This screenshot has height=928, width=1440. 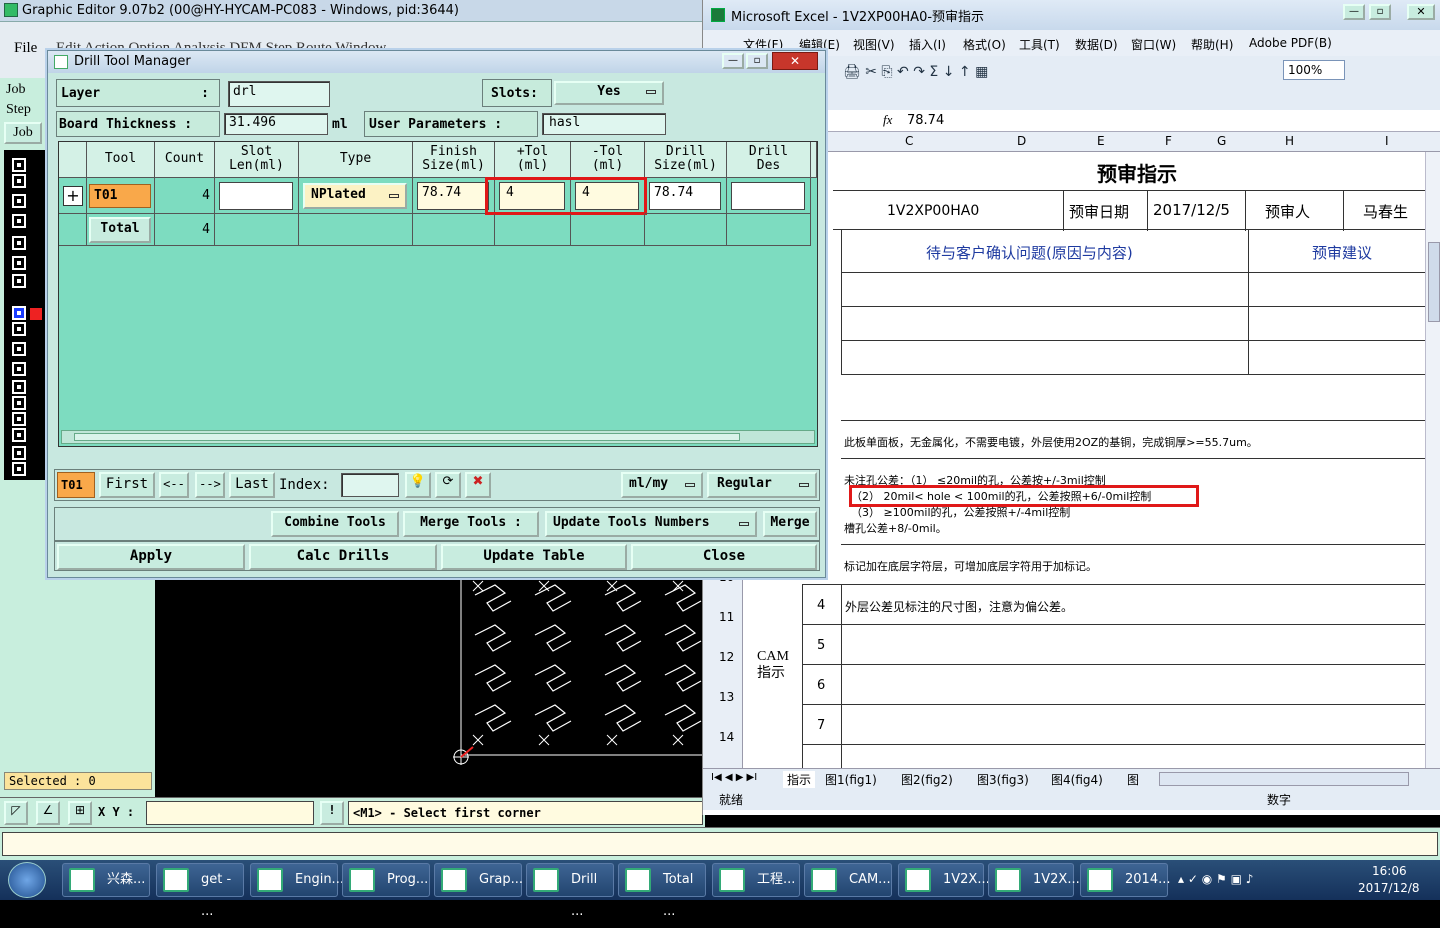 What do you see at coordinates (734, 777) in the screenshot?
I see `tab-nav-icons: I◀ ◀ ▶ ▶I` at bounding box center [734, 777].